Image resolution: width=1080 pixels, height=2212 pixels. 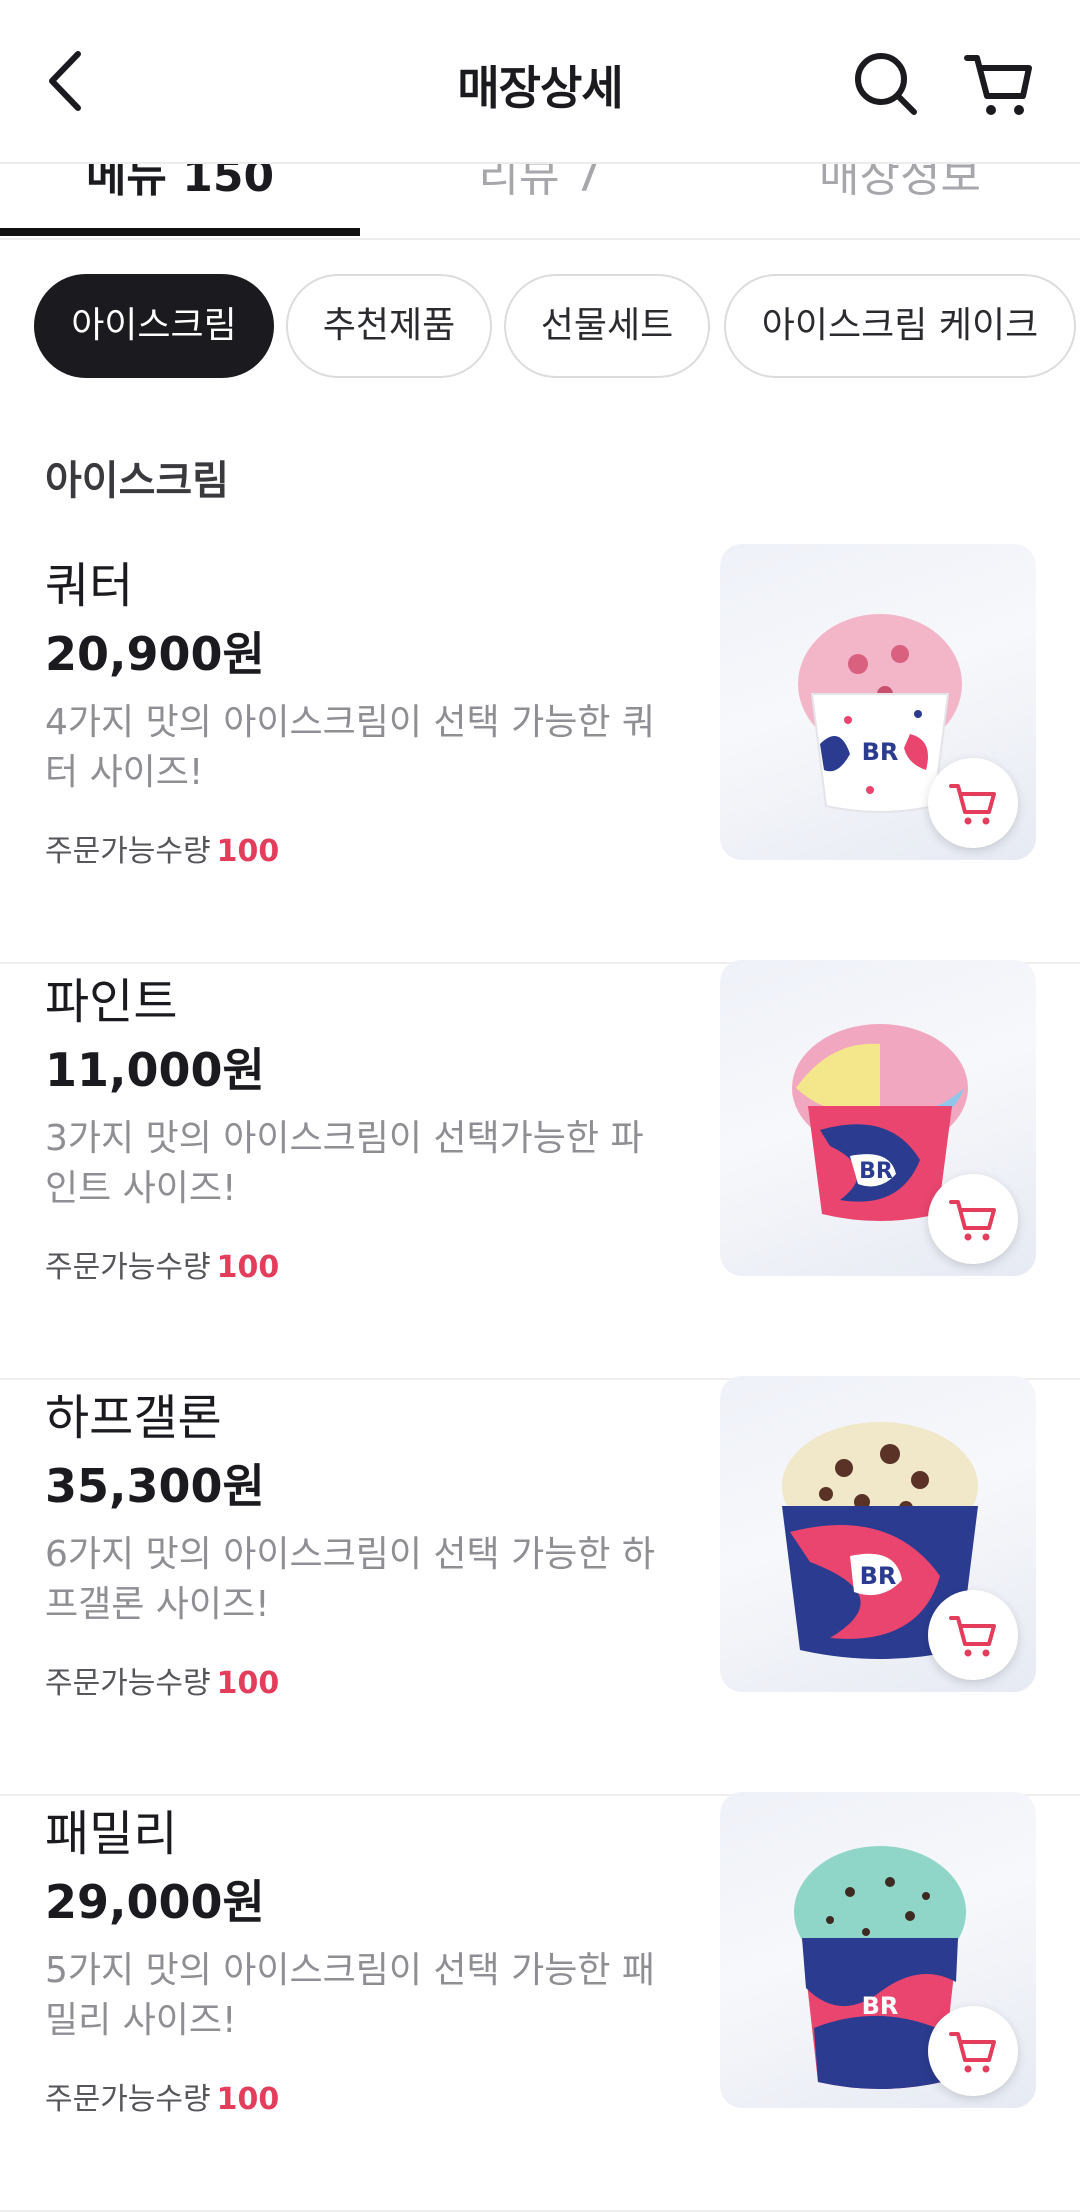 I want to click on chip-gift-set: 선물세트, so click(x=607, y=326).